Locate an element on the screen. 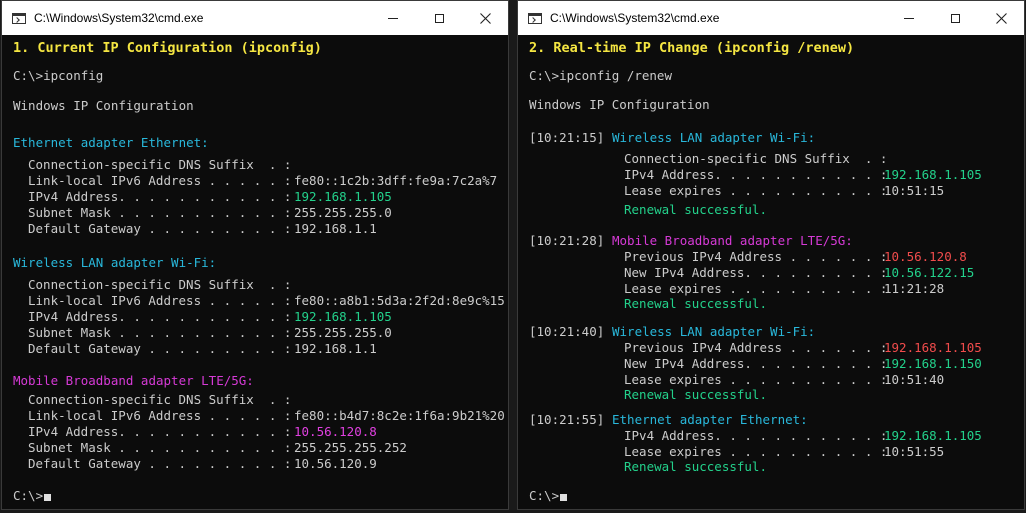 Image resolution: width=1026 pixels, height=513 pixels. lease-value: 11:21:28 is located at coordinates (914, 288).